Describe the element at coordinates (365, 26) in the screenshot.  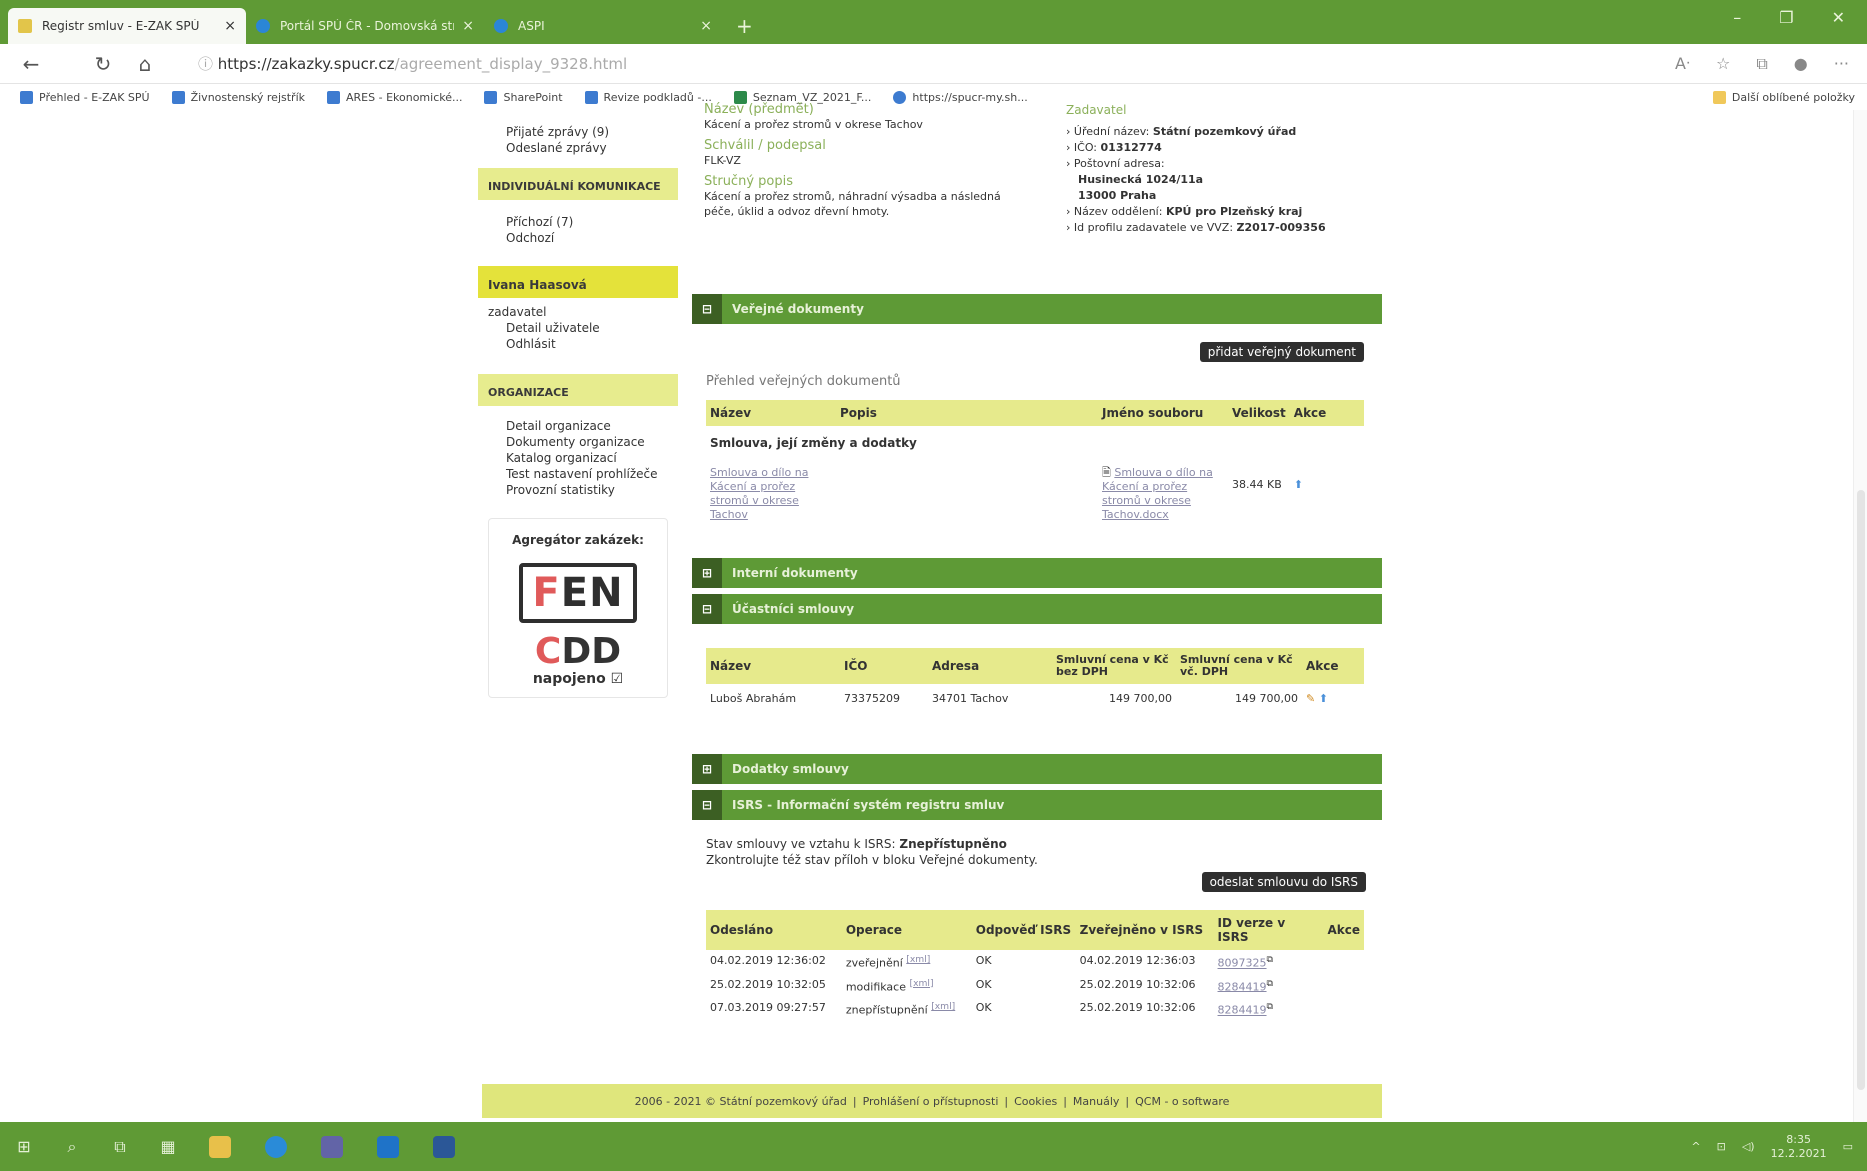
I see `tab-portal-spu: Portál SPÚ ČR - Domovská strán ×` at that location.